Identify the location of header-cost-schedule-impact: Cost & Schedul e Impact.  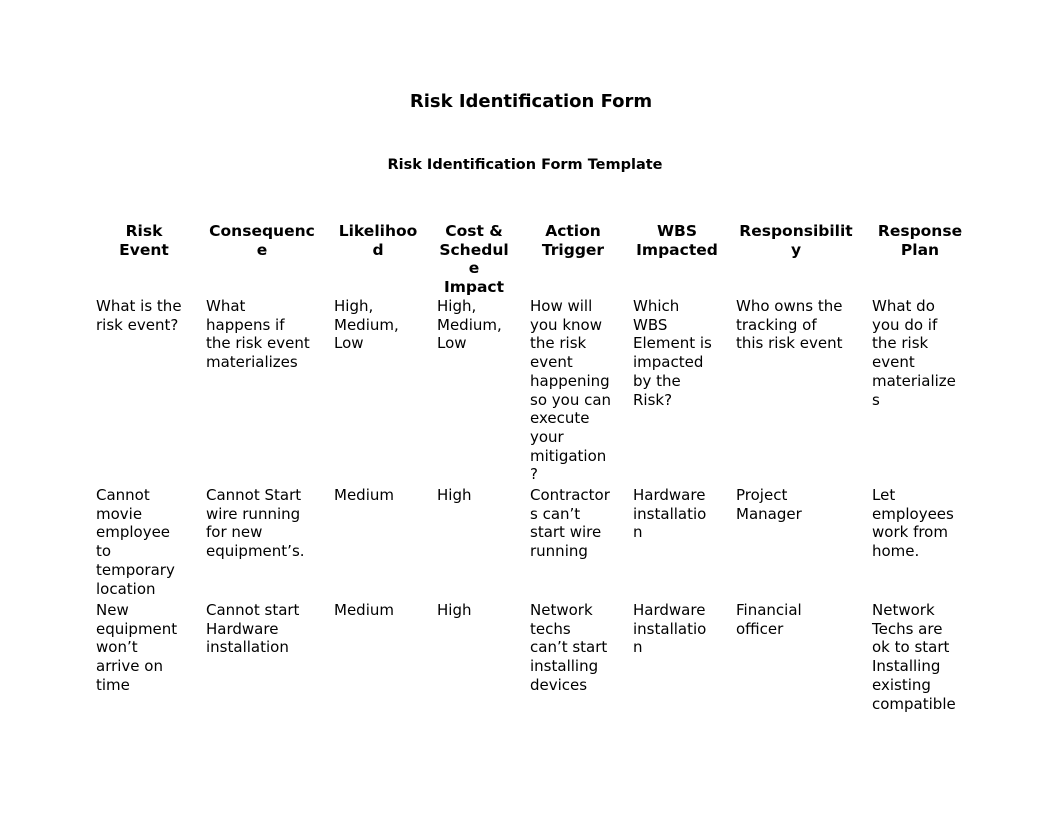
(474, 259).